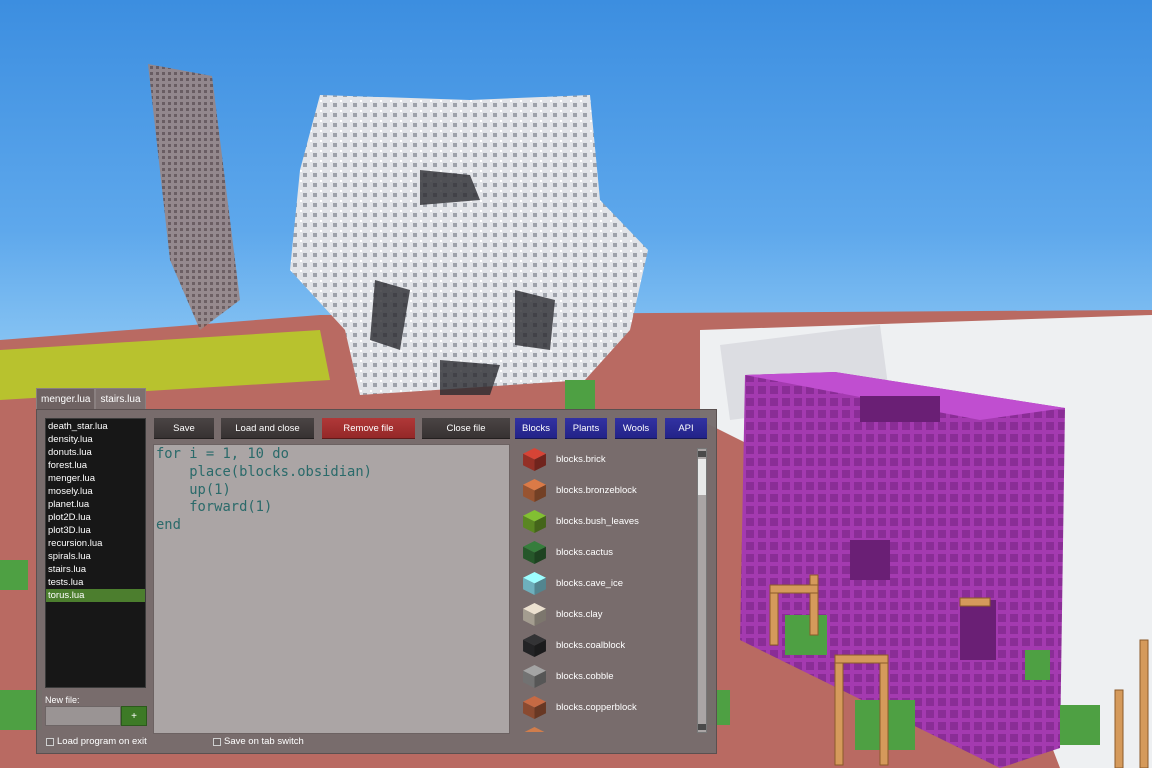 This screenshot has height=768, width=1152. I want to click on scroll-down-arrow, so click(702, 727).